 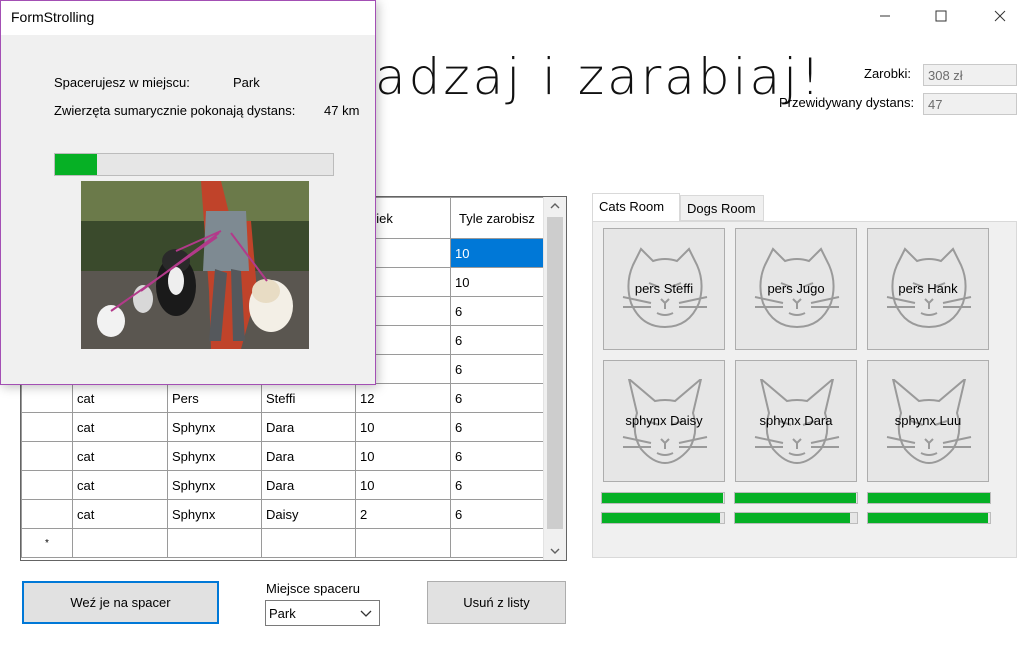 I want to click on dialog-place-label: Spacerujesz w miejscu:, so click(x=122, y=82).